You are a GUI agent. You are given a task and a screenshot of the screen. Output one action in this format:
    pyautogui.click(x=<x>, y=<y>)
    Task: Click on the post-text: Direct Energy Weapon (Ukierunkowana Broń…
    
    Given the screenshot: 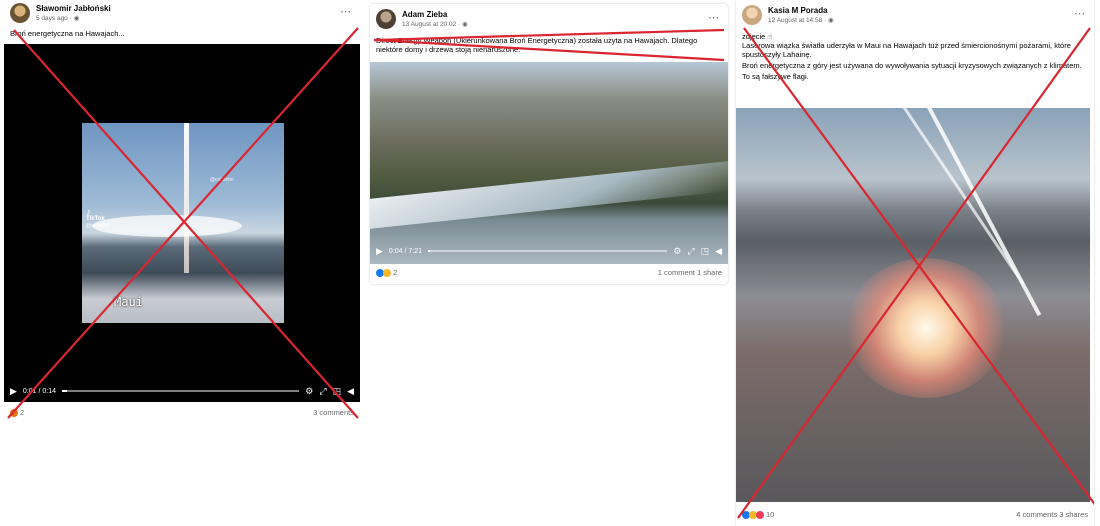 What is the action you would take?
    pyautogui.click(x=537, y=45)
    